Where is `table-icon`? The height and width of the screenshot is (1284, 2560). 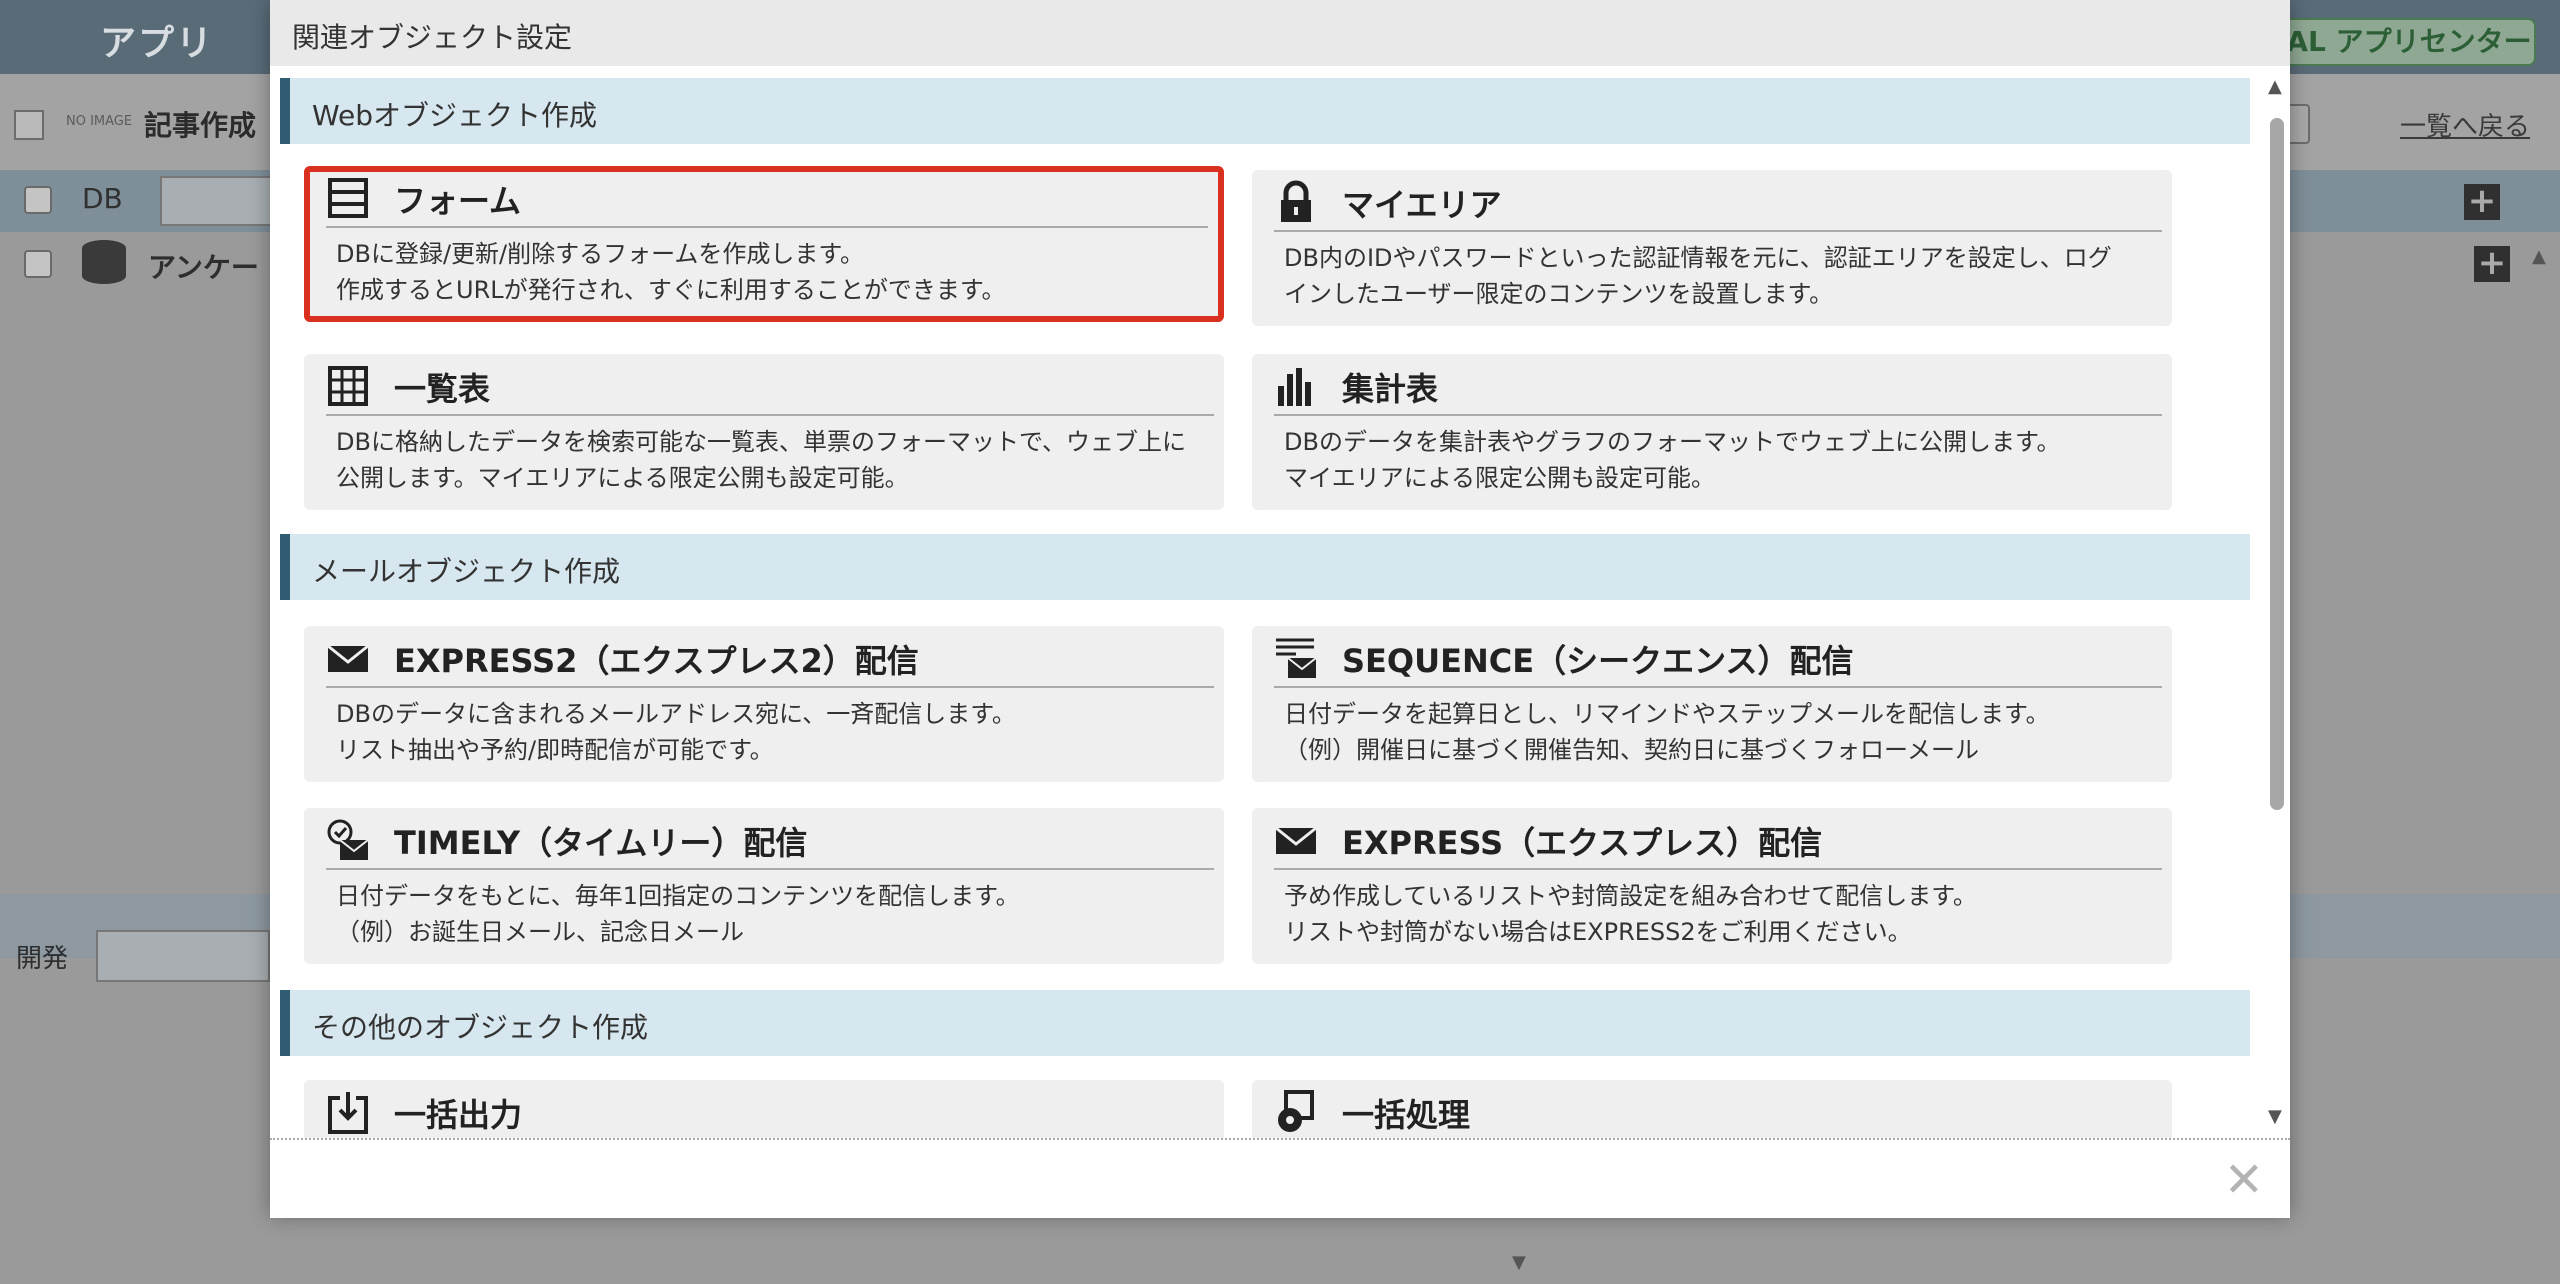
table-icon is located at coordinates (348, 386).